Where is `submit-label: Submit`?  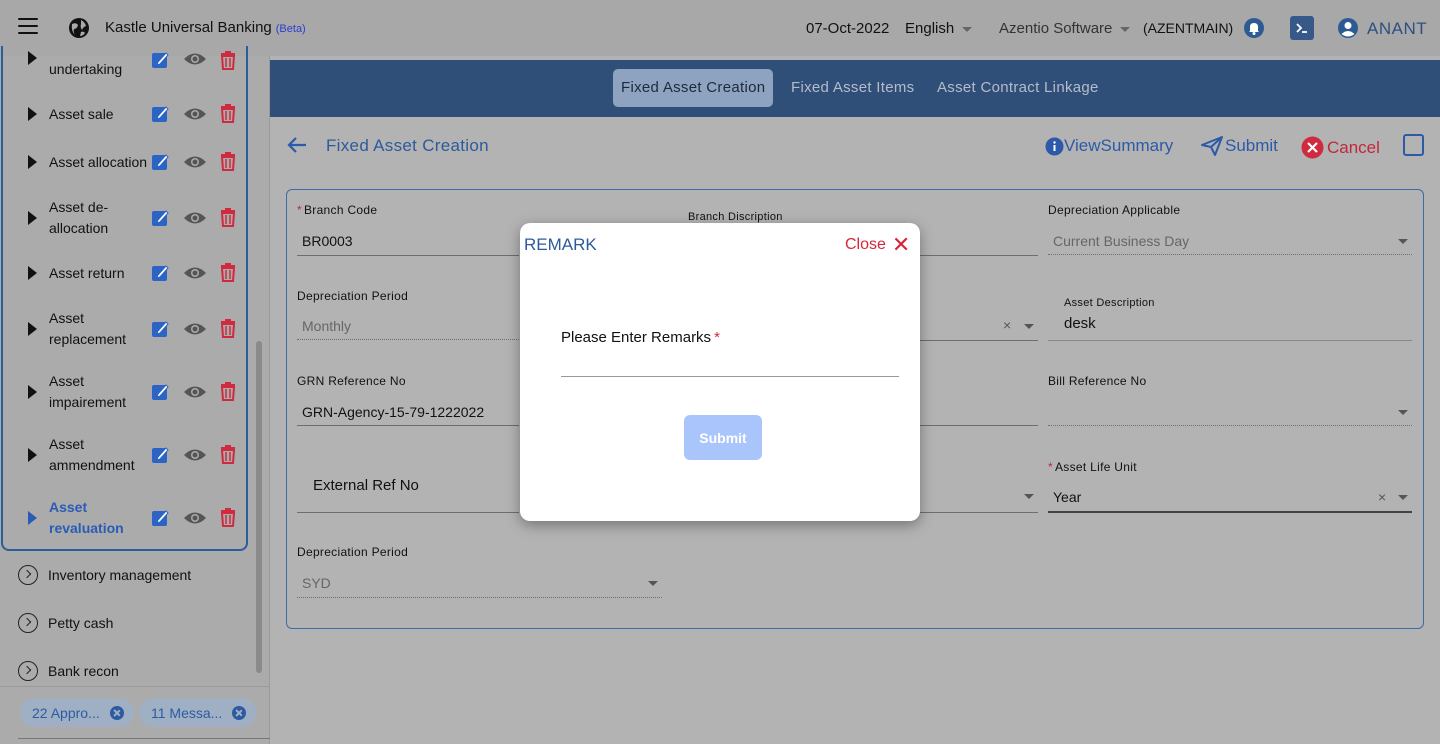
submit-label: Submit is located at coordinates (1251, 145).